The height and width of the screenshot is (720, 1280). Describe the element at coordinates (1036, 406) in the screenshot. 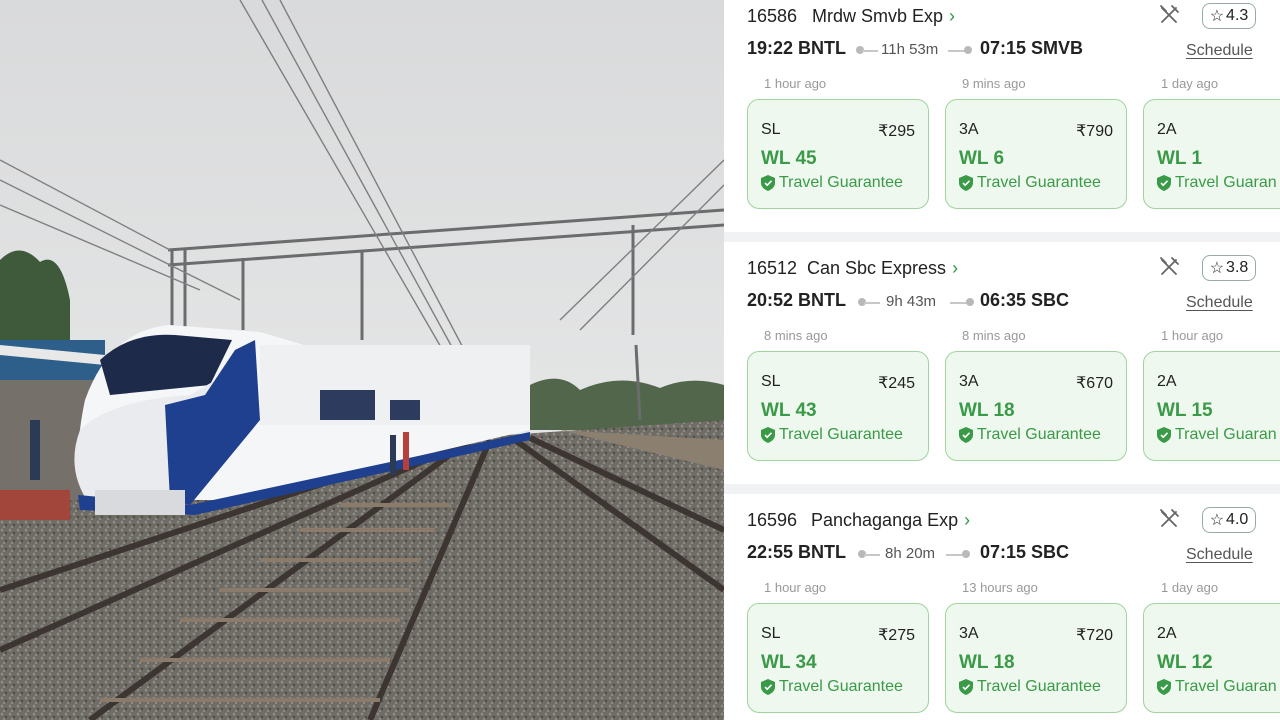

I see `class-card-3a: 3A ₹670 WL 18 Travel Guarantee` at that location.